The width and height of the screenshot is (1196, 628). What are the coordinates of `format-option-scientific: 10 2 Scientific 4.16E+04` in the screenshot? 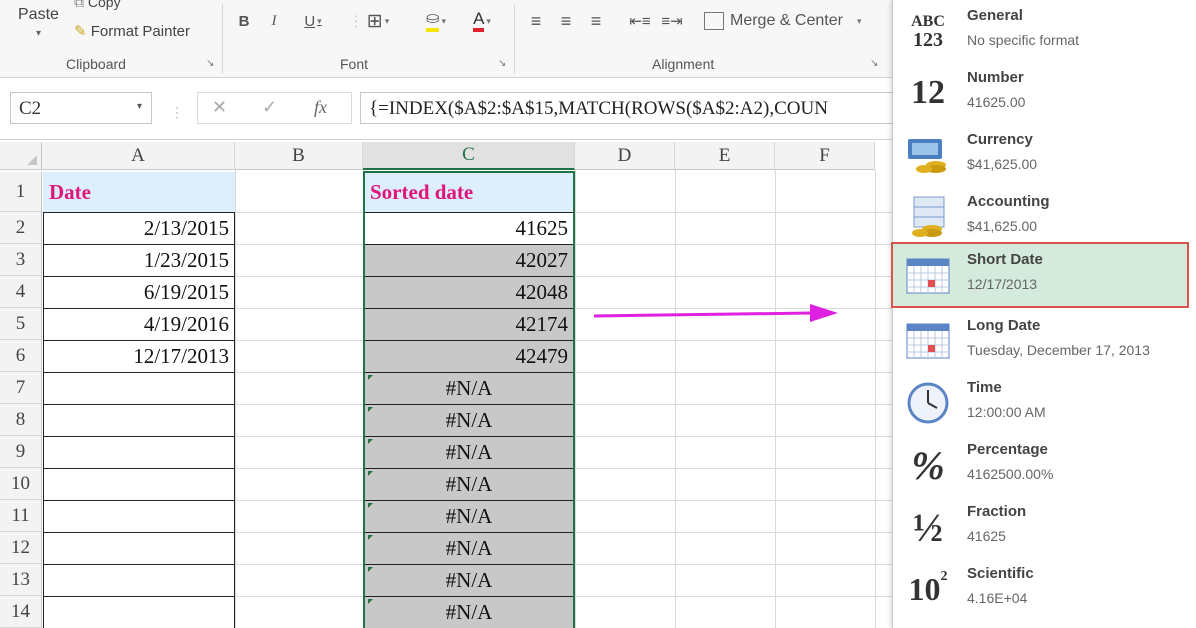 It's located at (1041, 589).